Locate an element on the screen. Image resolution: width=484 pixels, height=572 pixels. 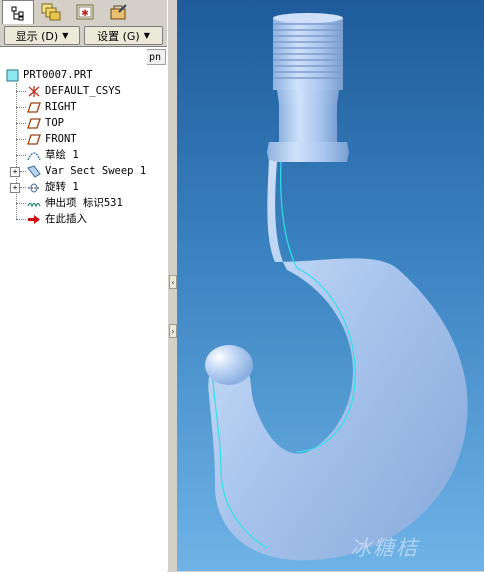
tools-icon is located at coordinates (118, 12).